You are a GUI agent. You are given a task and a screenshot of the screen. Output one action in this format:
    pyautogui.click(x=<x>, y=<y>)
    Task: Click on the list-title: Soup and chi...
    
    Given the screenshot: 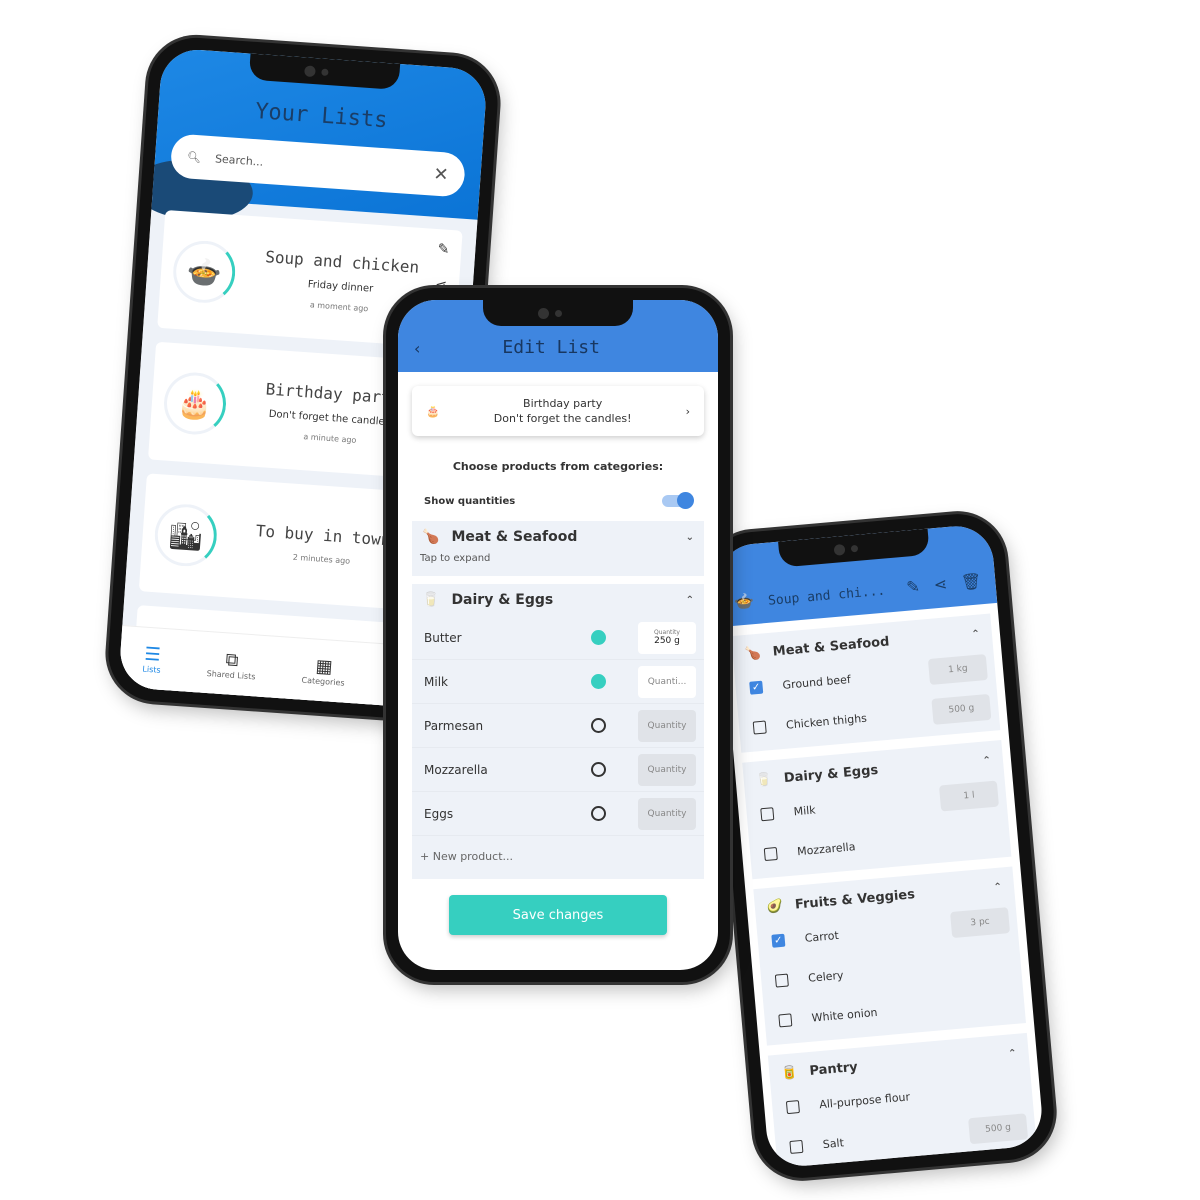 What is the action you would take?
    pyautogui.click(x=826, y=596)
    